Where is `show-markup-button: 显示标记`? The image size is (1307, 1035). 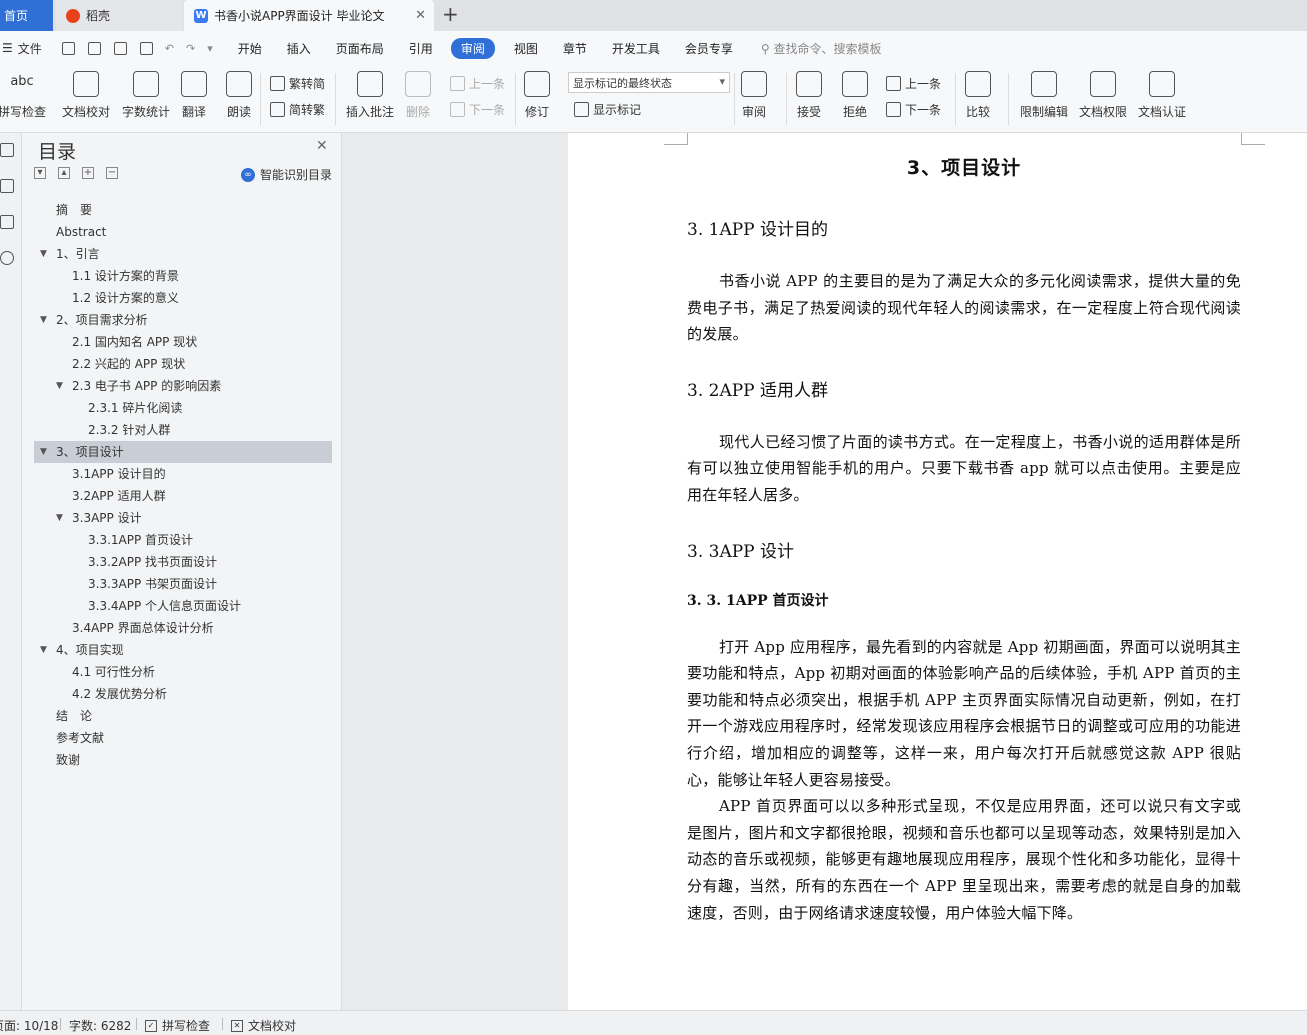 show-markup-button: 显示标记 is located at coordinates (607, 109).